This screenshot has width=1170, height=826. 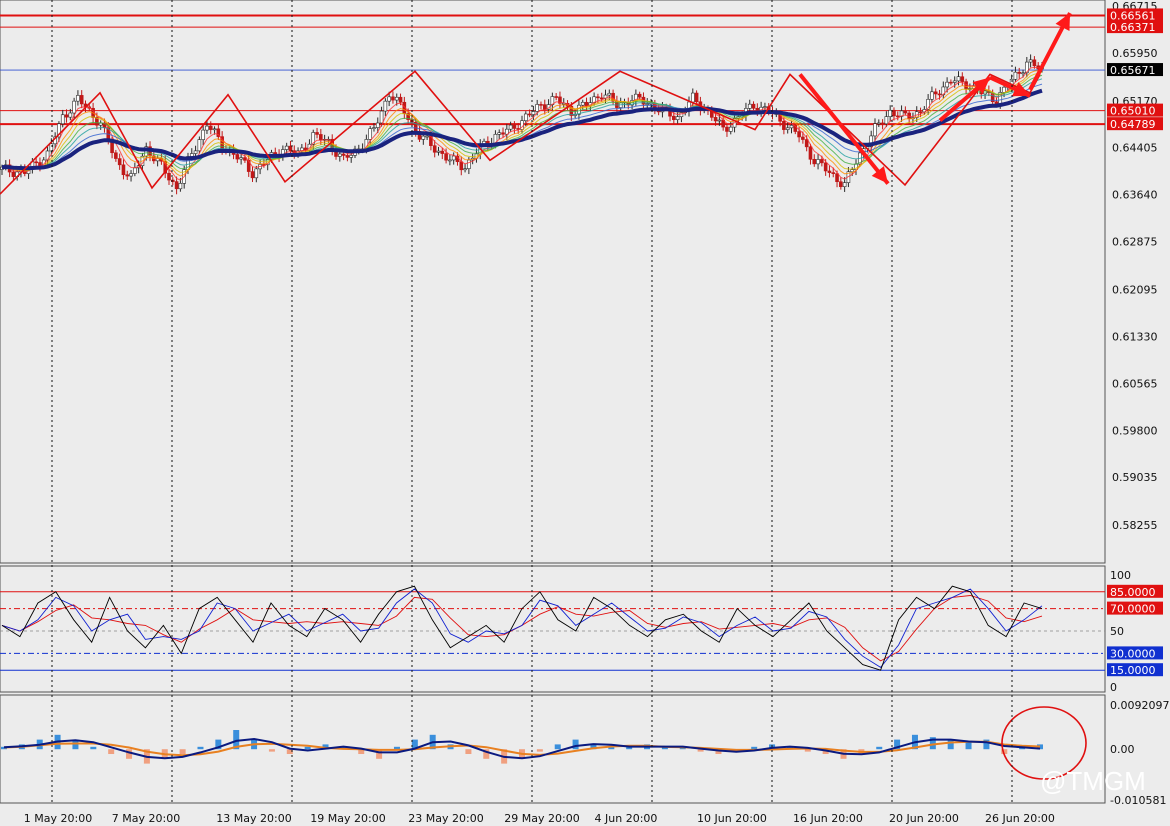 I want to click on price-tick-label: 0.59800, so click(x=1135, y=430).